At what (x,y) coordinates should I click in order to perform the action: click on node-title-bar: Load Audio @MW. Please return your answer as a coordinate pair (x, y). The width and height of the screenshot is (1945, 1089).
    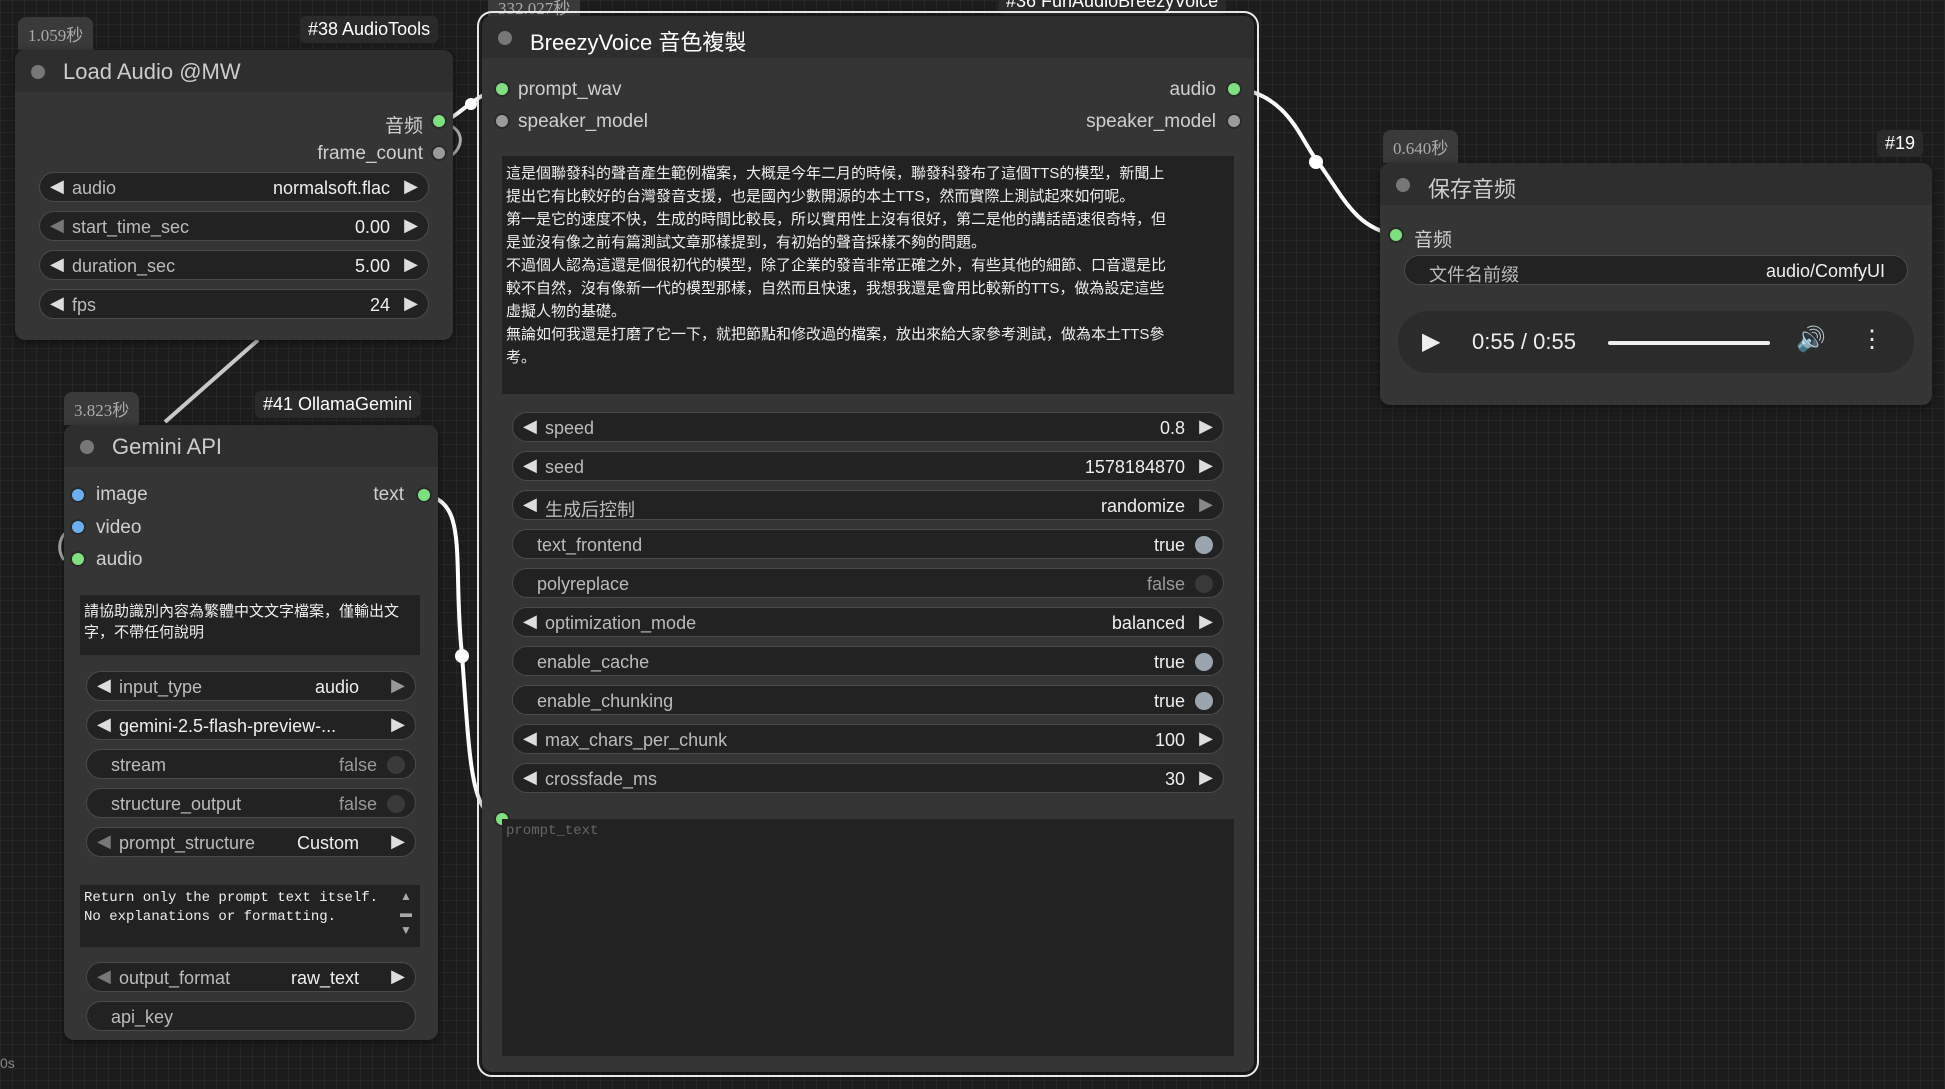
    Looking at the image, I should click on (234, 71).